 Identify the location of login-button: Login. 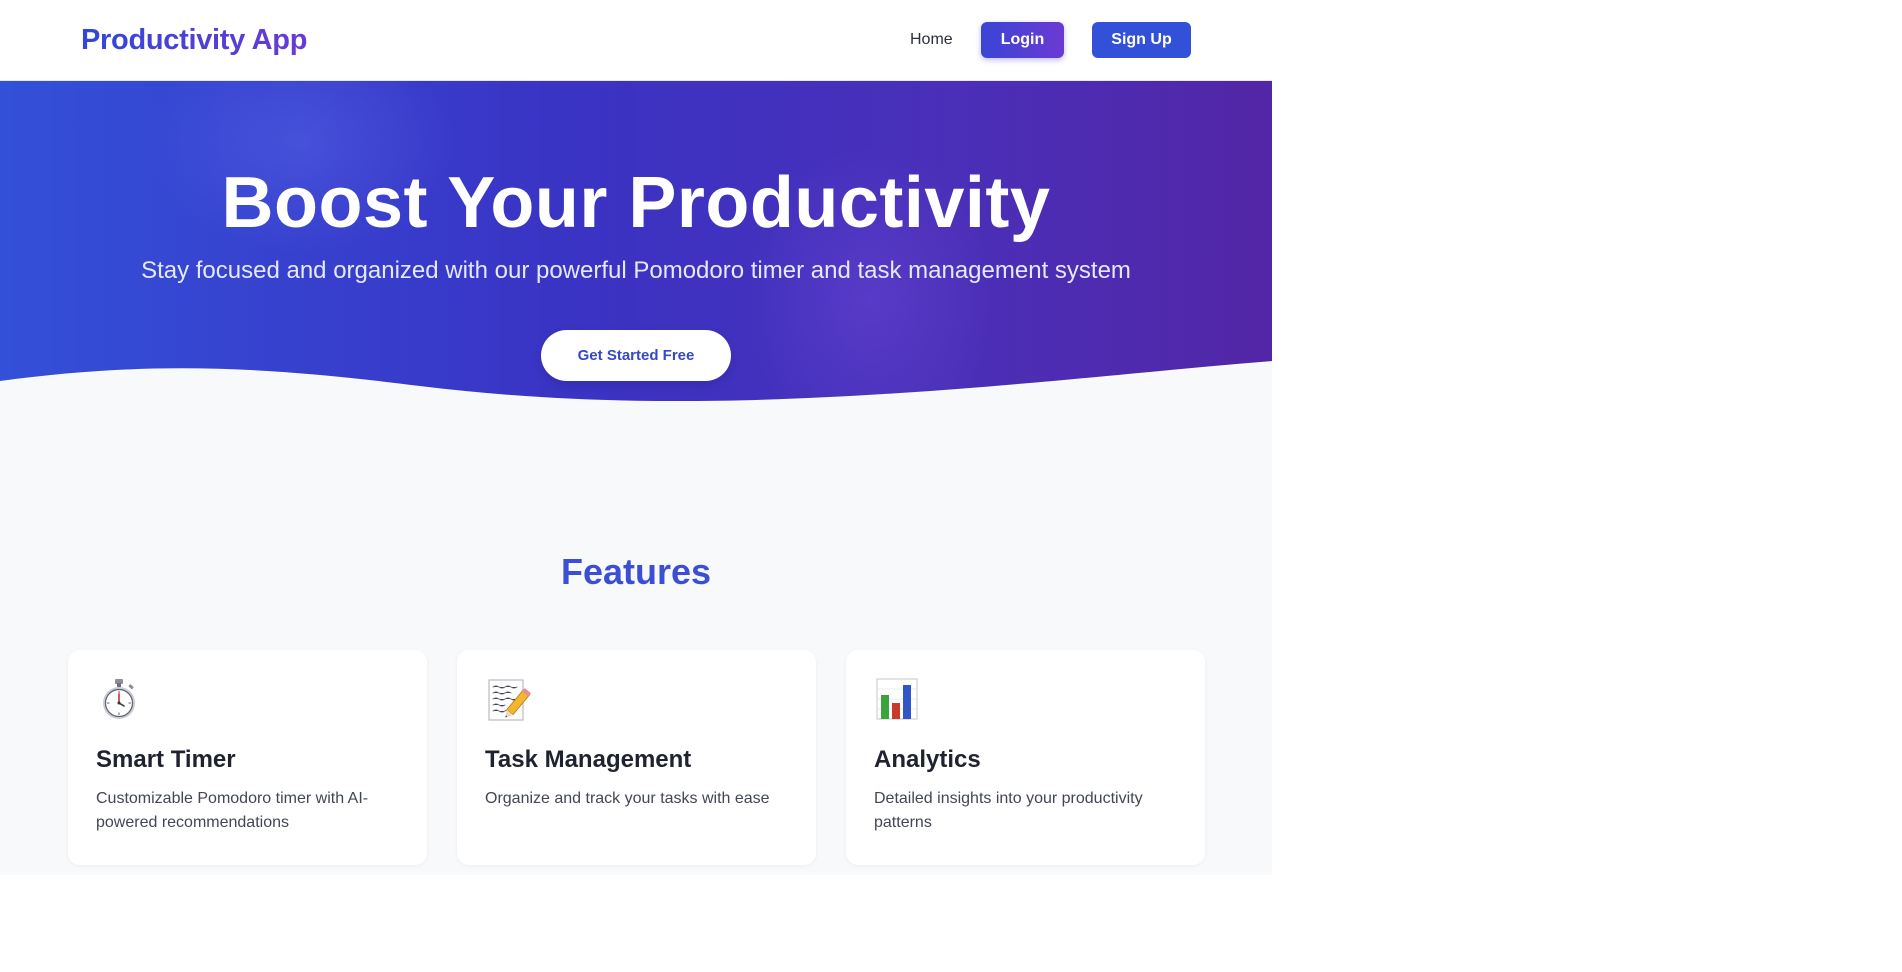
(1022, 40).